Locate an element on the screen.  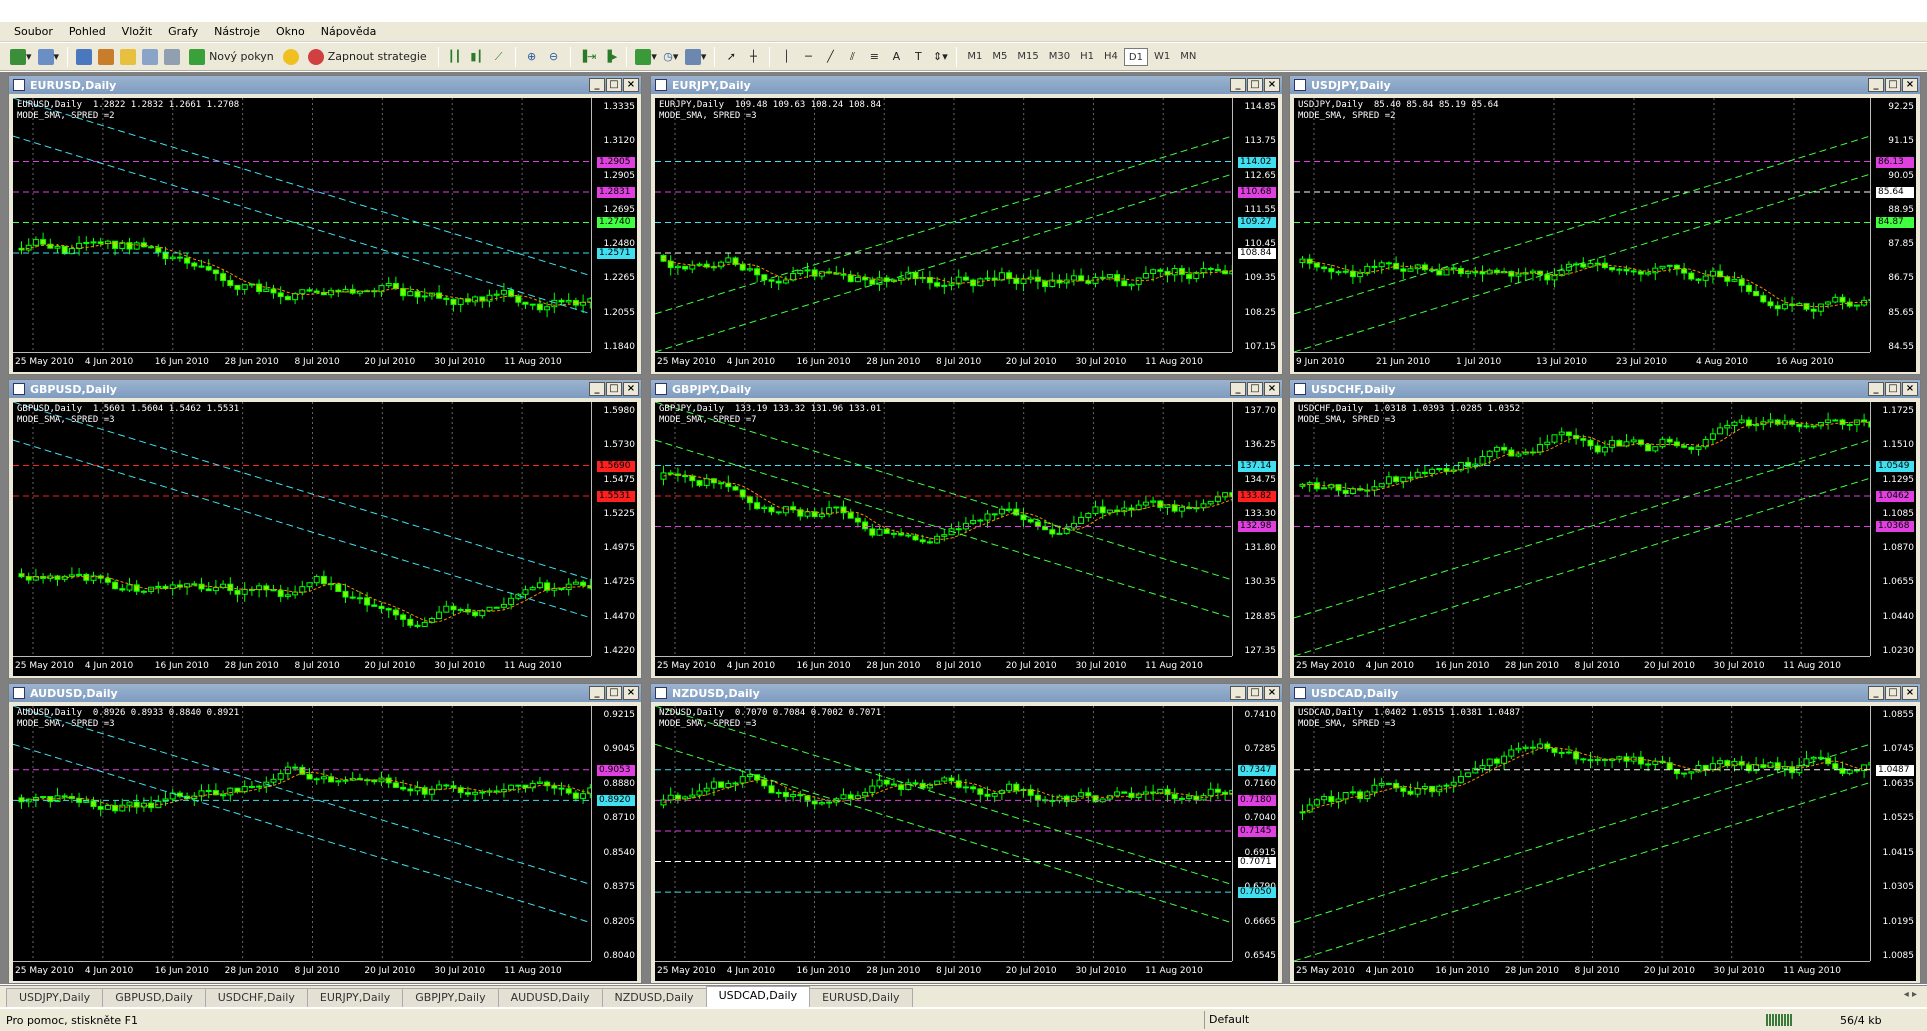
arrows-button: ⇕▾ is located at coordinates (940, 57).